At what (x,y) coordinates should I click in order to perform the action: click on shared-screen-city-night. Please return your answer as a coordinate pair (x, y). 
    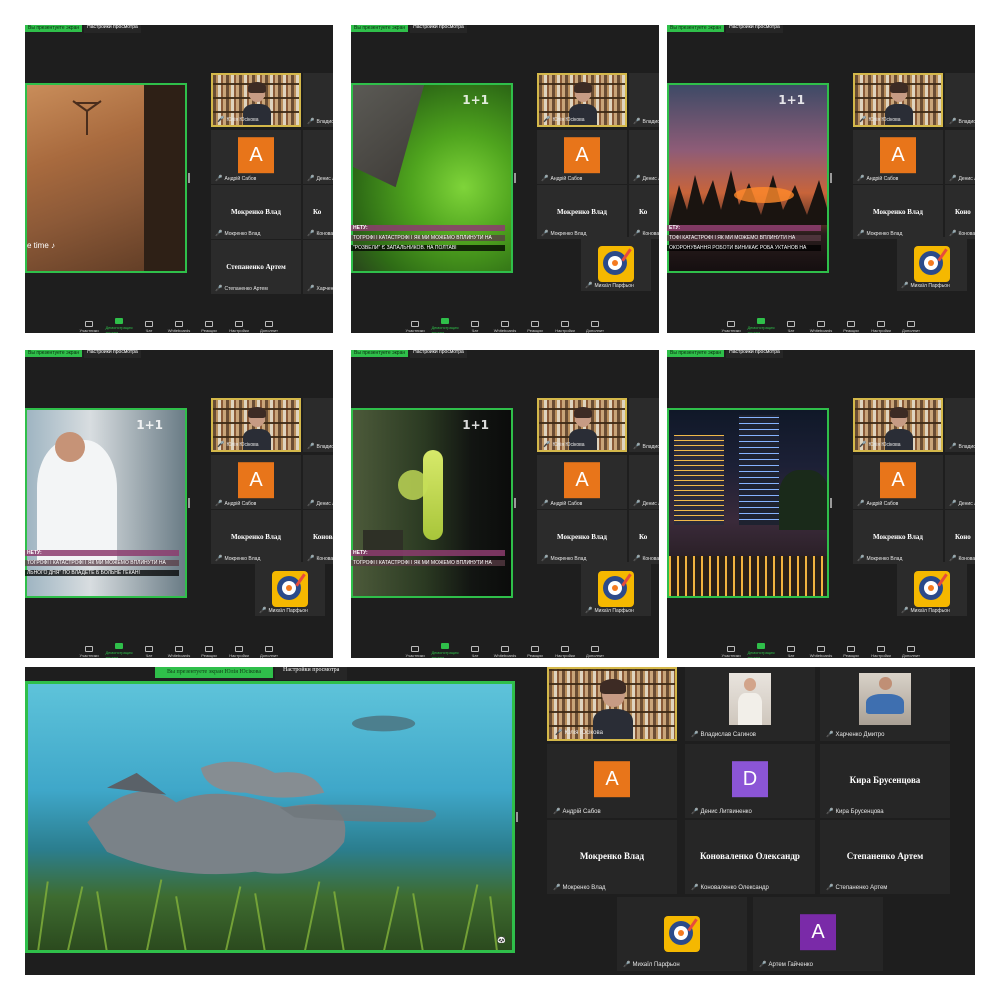
    Looking at the image, I should click on (748, 503).